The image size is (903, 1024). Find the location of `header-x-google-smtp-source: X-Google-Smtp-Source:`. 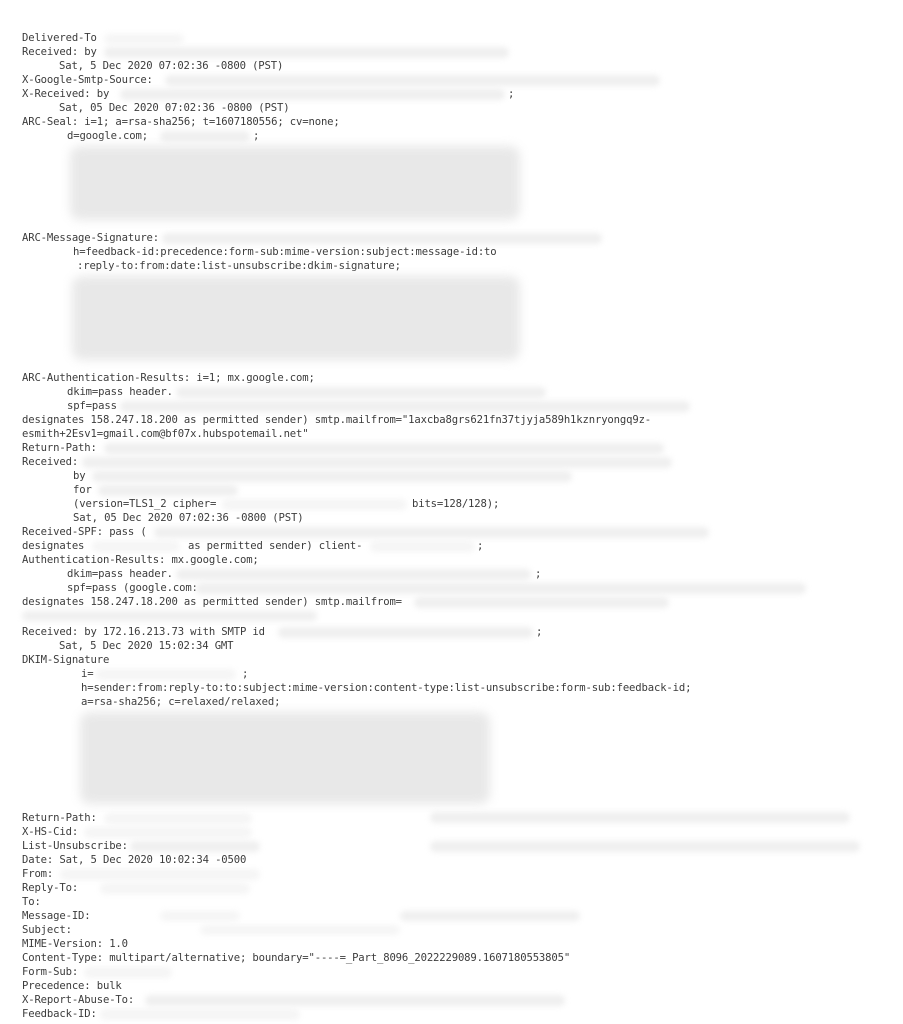

header-x-google-smtp-source: X-Google-Smtp-Source: is located at coordinates (87, 80).